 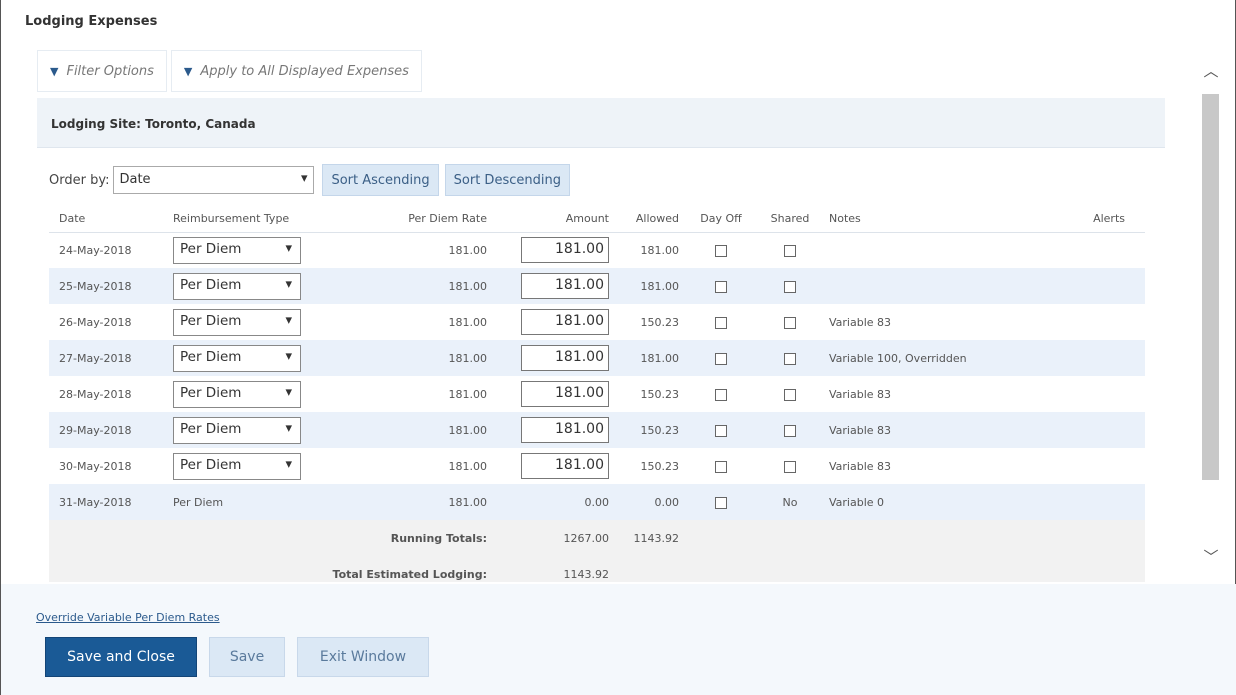 I want to click on chevron-up-icon: ︿, so click(x=1211, y=73).